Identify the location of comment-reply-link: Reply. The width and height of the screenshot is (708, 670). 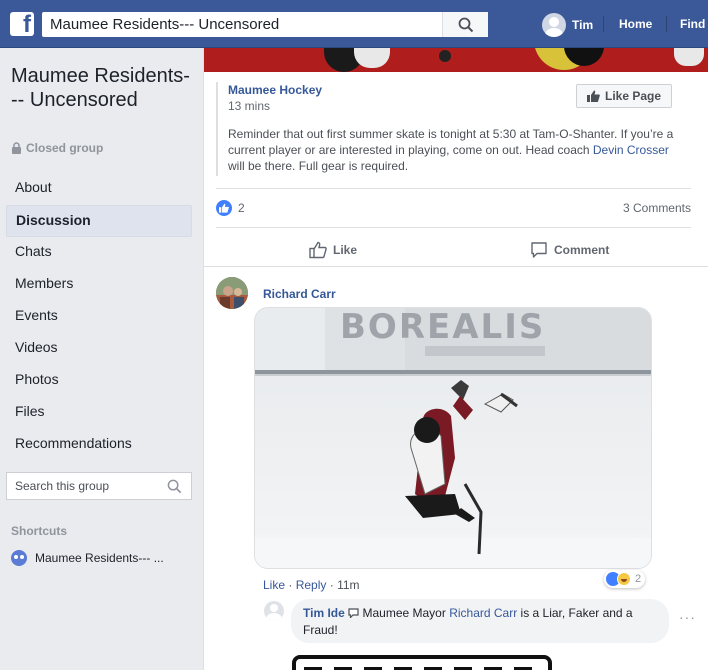
(311, 585).